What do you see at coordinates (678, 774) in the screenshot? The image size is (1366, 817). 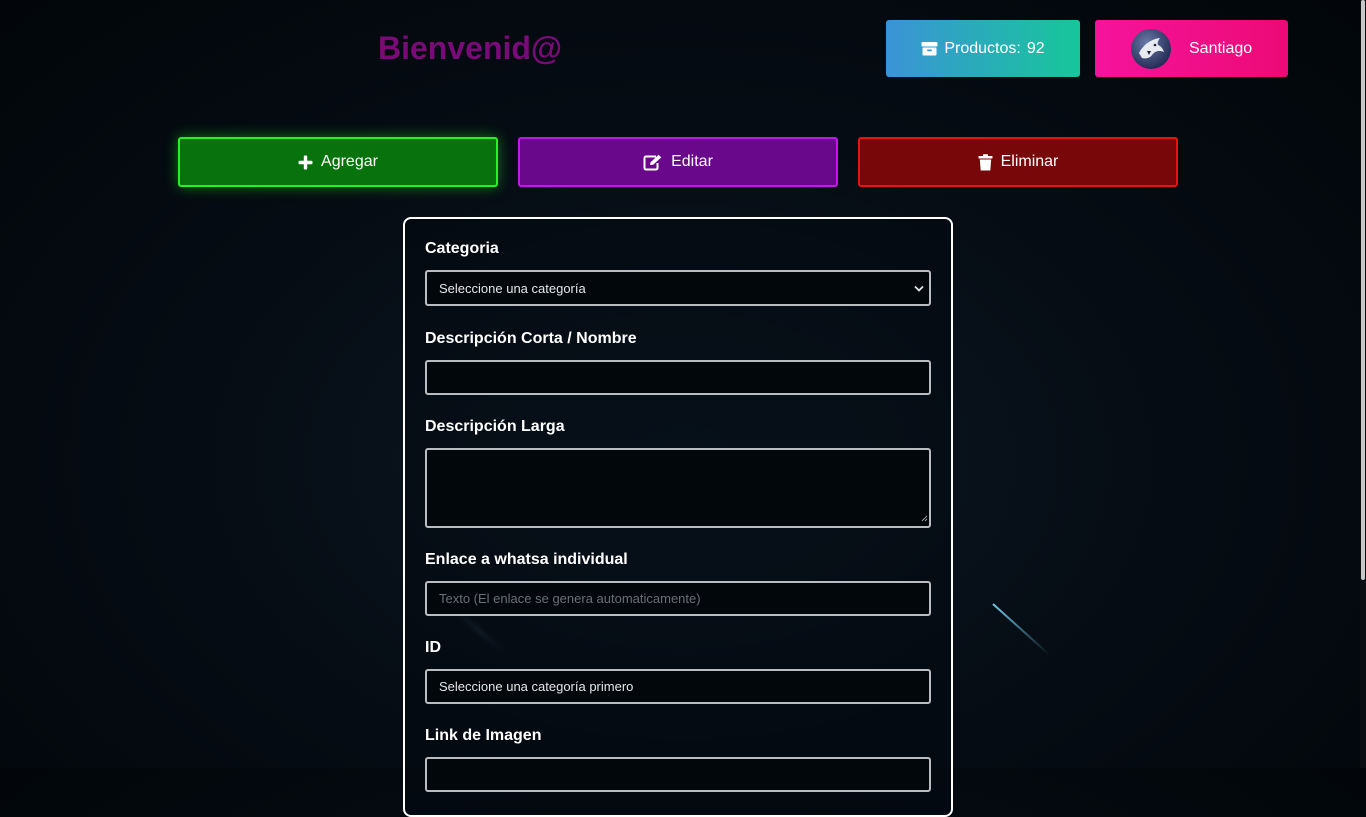 I see `image-link-input` at bounding box center [678, 774].